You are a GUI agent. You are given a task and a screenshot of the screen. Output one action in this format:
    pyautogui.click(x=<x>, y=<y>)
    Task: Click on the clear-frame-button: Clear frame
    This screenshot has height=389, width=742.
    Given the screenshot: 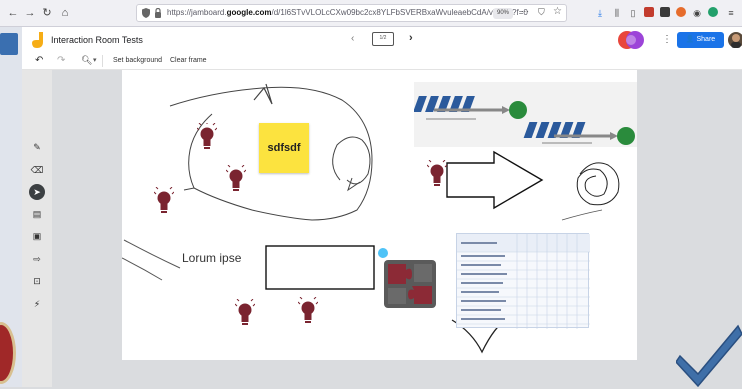 What is the action you would take?
    pyautogui.click(x=188, y=60)
    